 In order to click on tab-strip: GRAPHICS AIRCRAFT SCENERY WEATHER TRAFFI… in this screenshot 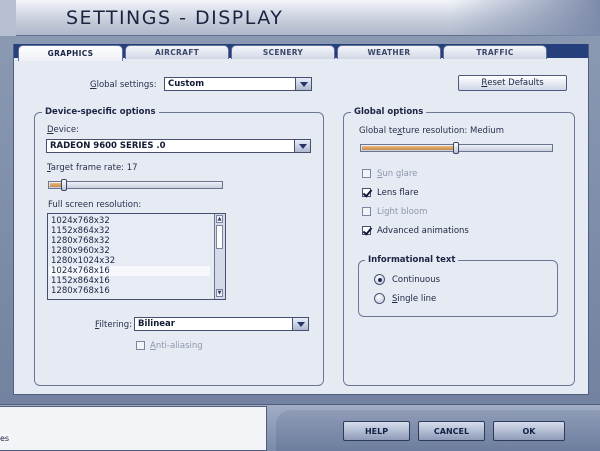, I will do `click(301, 52)`.